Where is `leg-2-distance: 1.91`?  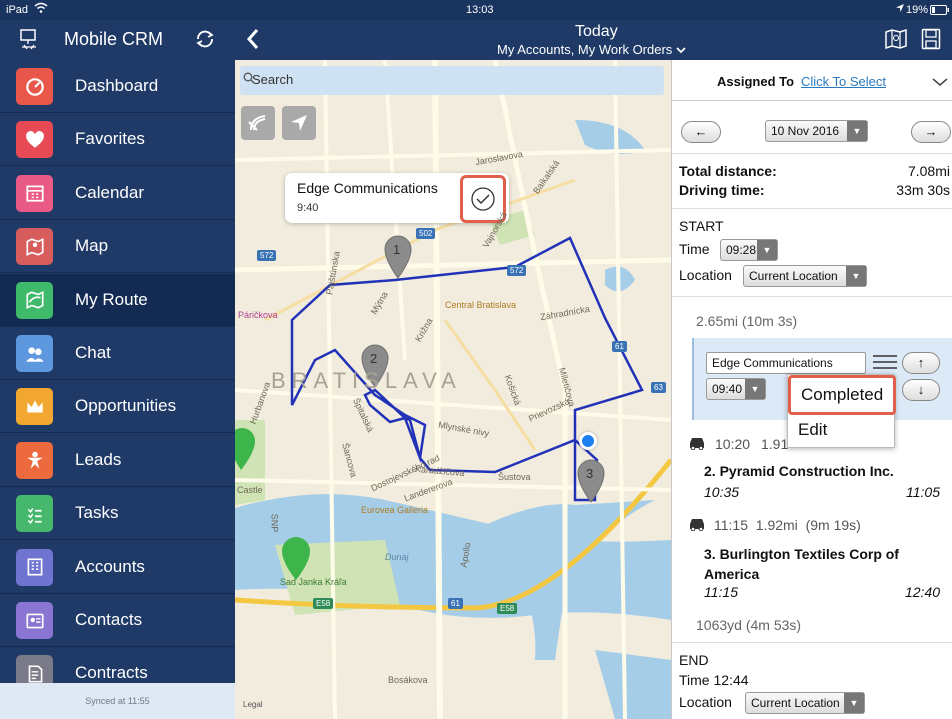 leg-2-distance: 1.91 is located at coordinates (775, 444).